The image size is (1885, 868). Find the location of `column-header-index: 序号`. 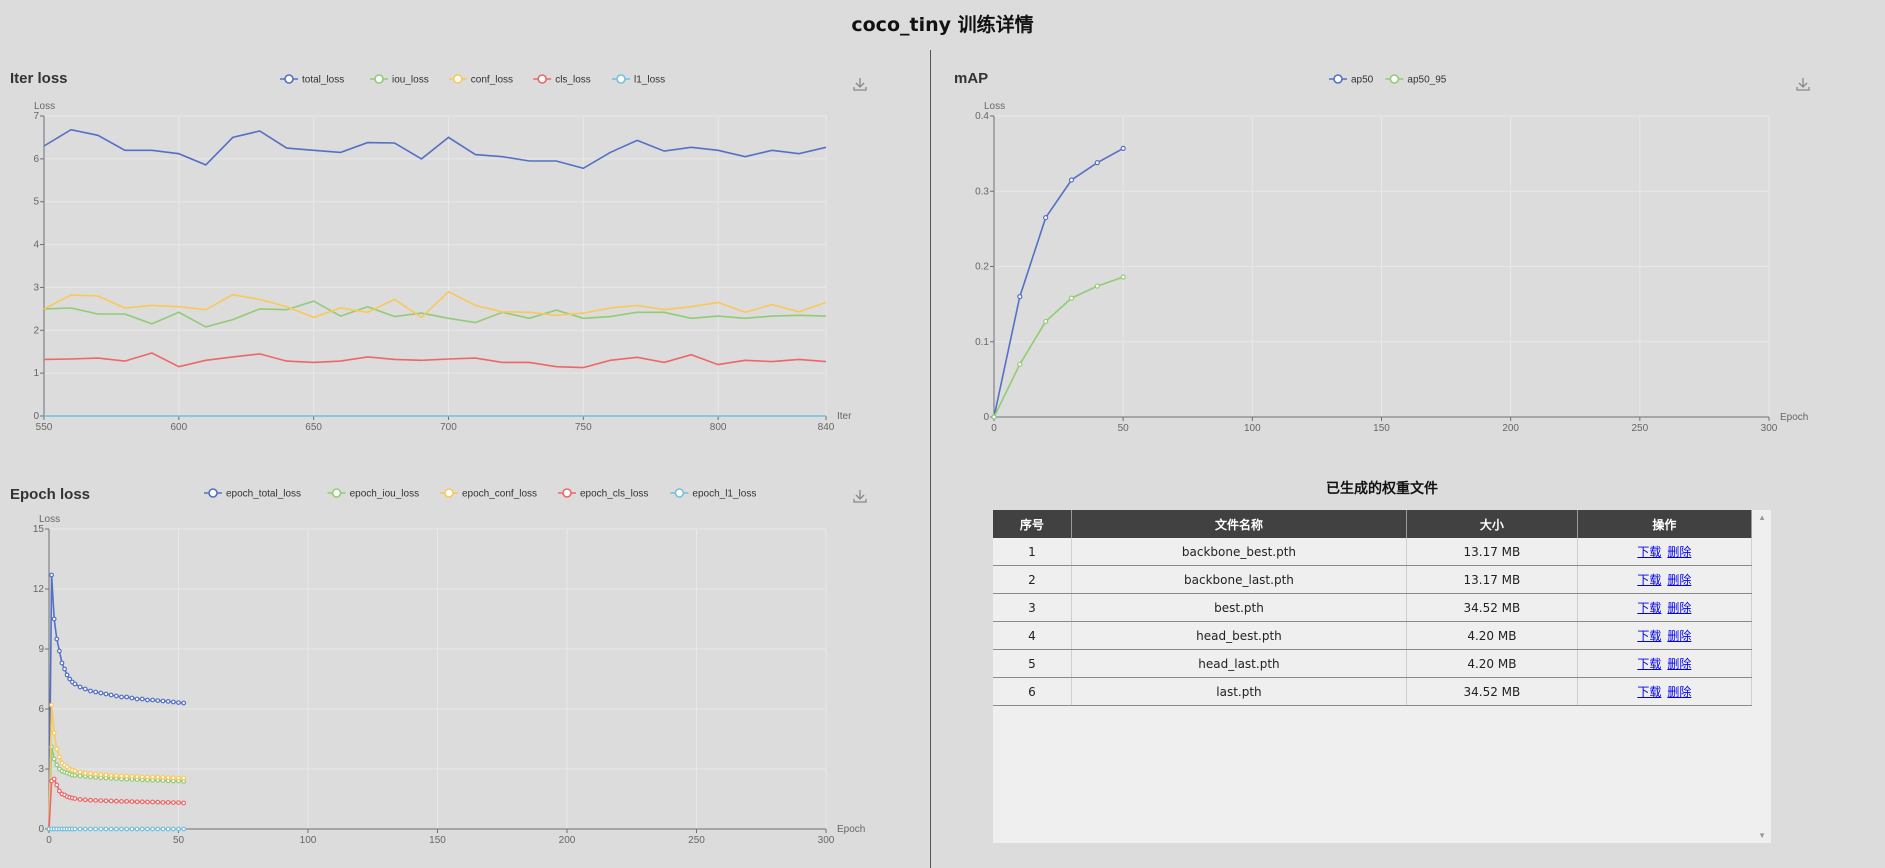

column-header-index: 序号 is located at coordinates (1032, 524).